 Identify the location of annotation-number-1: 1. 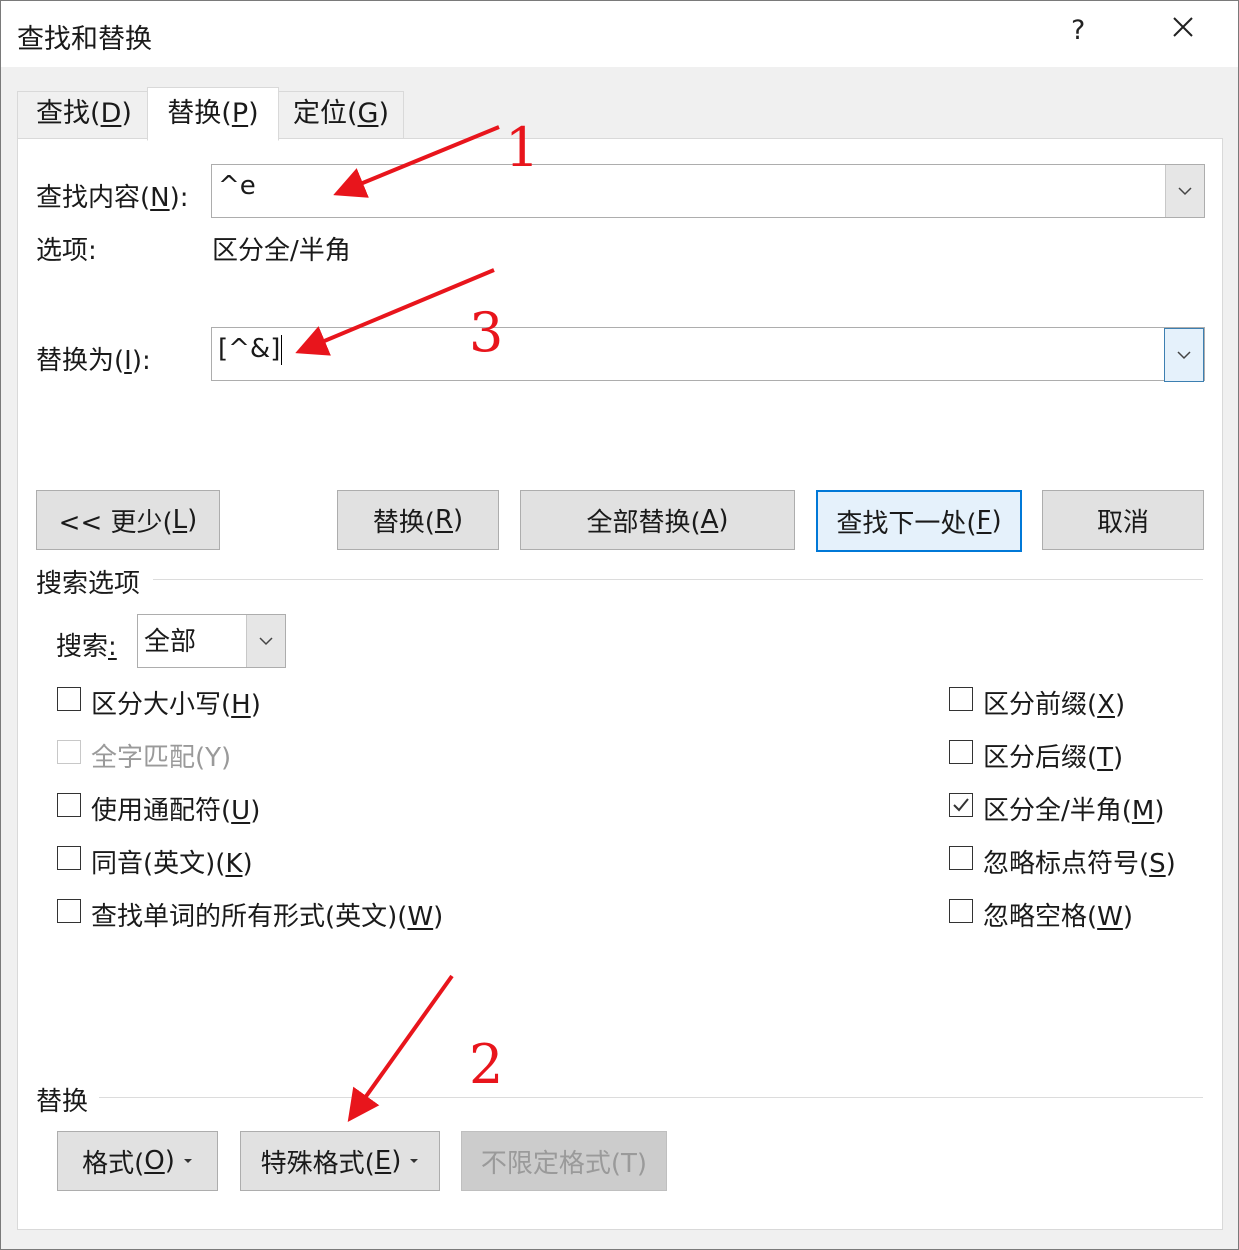
(522, 147).